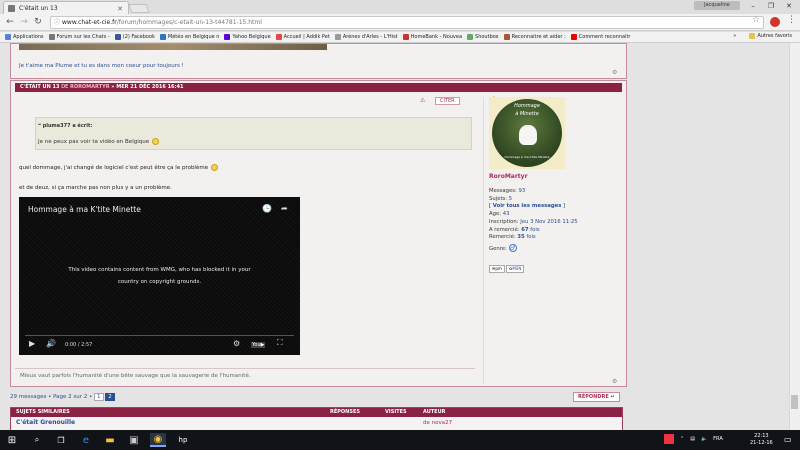 The image size is (800, 450). What do you see at coordinates (139, 8) in the screenshot?
I see `new-tab-button` at bounding box center [139, 8].